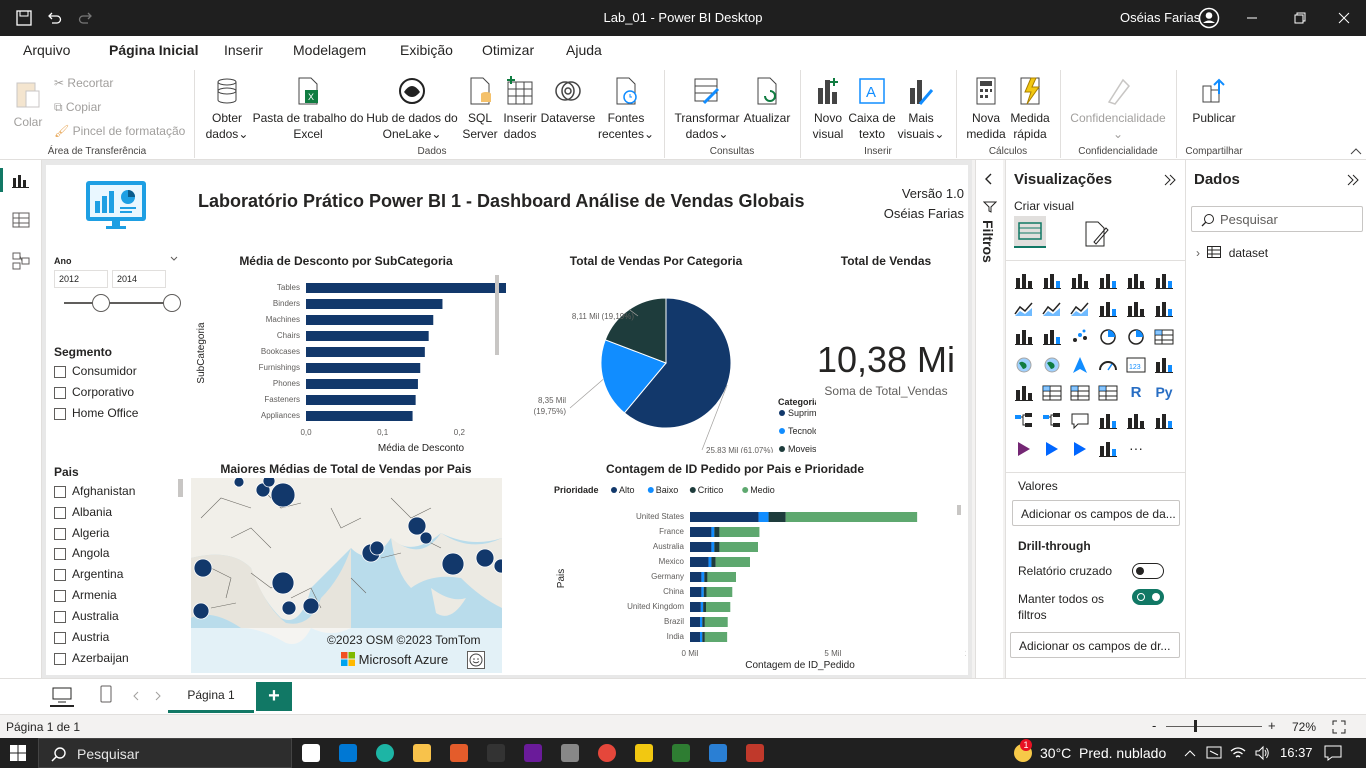 Image resolution: width=1366 pixels, height=768 pixels. Describe the element at coordinates (1136, 309) in the screenshot. I see `line-clustered-icon` at that location.